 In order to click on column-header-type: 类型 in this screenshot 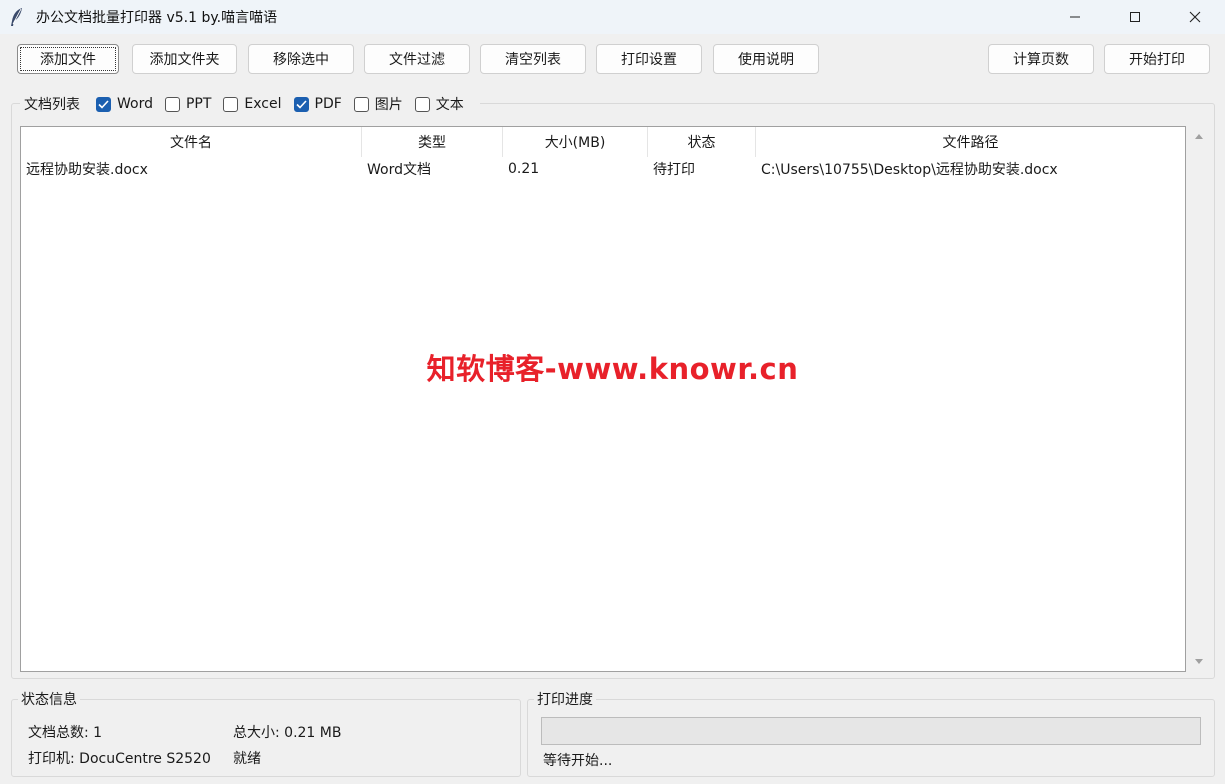, I will do `click(432, 142)`.